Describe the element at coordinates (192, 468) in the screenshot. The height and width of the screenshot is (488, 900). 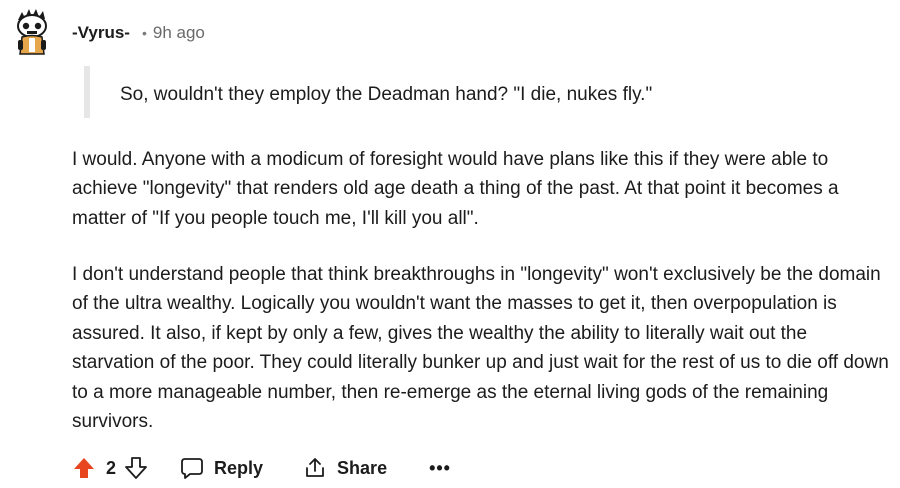
I see `speech-bubble-icon` at that location.